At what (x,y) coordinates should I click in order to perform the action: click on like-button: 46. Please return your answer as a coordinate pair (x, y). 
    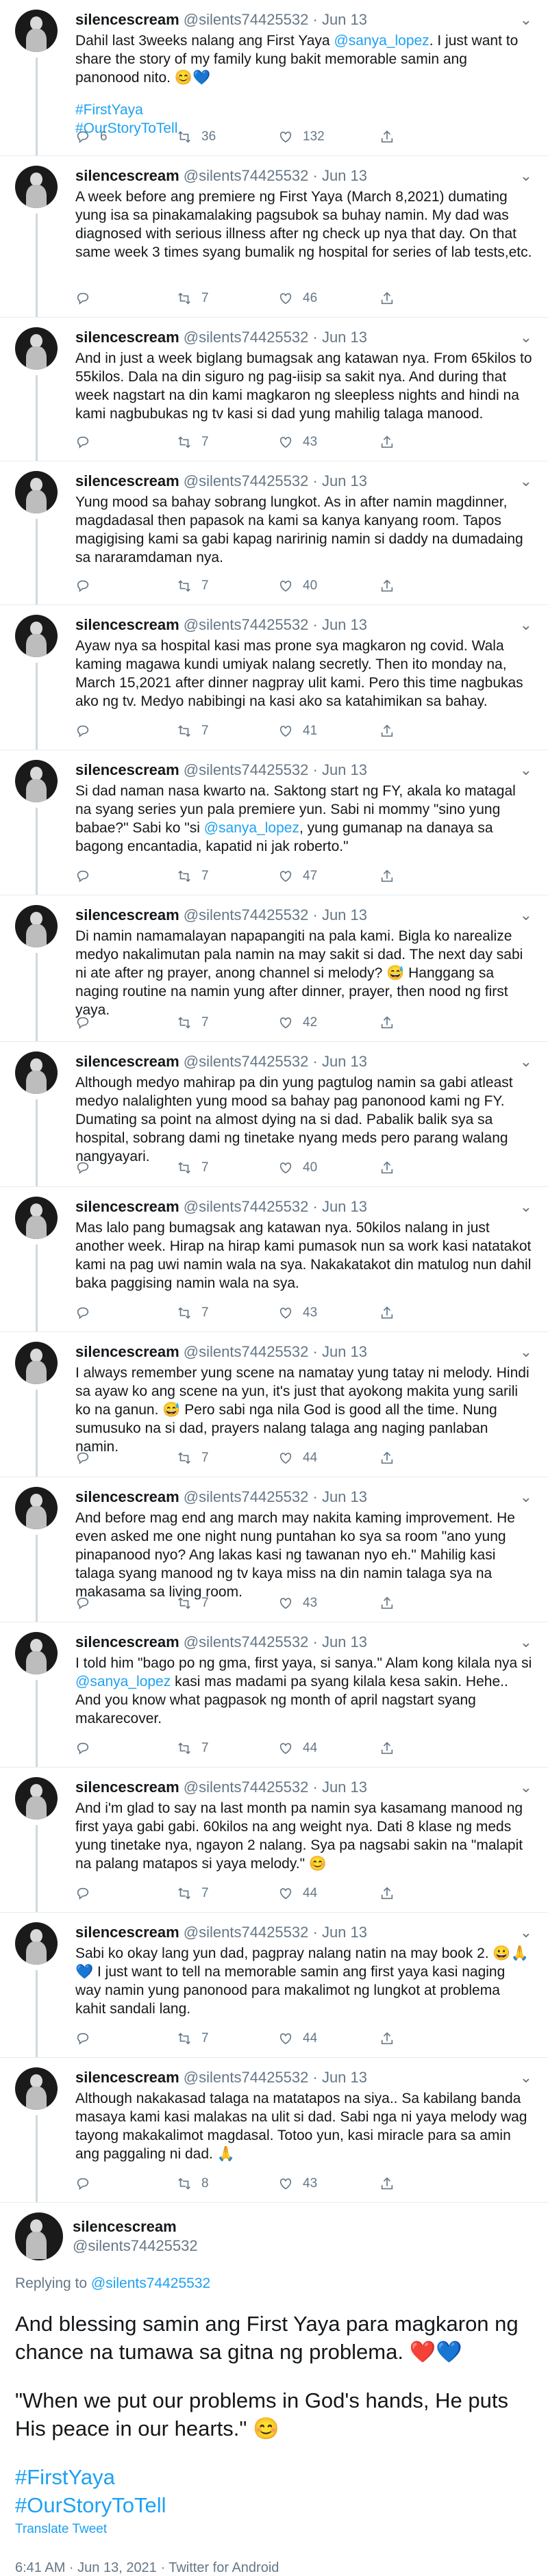
    Looking at the image, I should click on (328, 298).